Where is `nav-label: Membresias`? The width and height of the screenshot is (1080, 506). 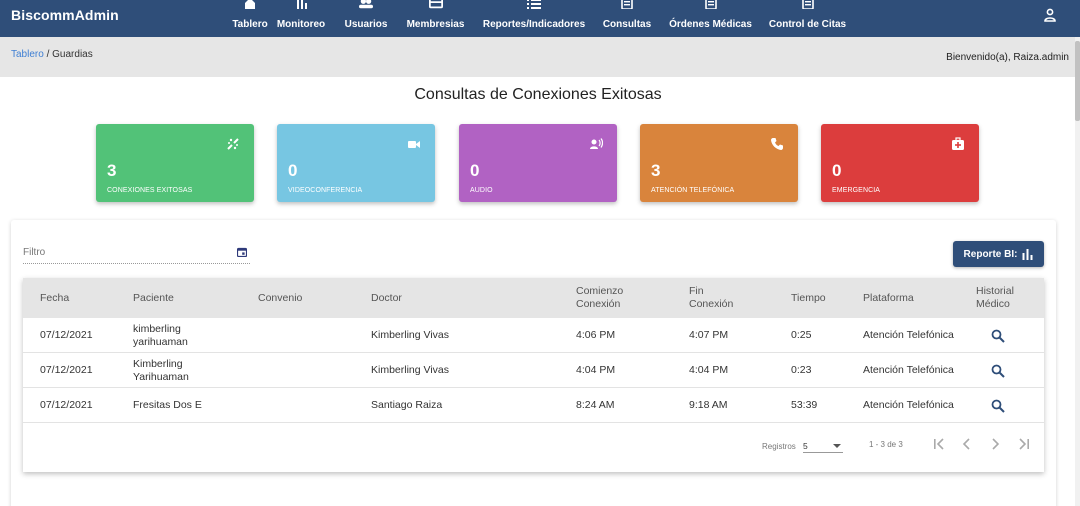 nav-label: Membresias is located at coordinates (435, 24).